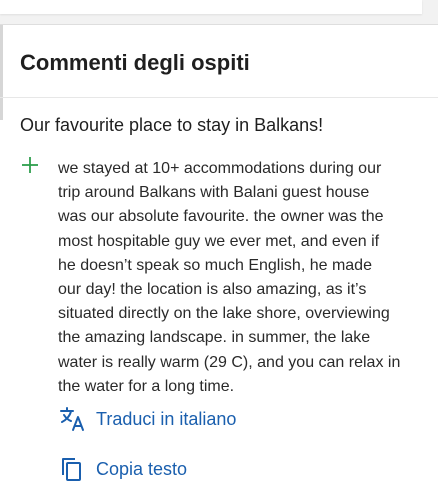 The image size is (438, 500). Describe the element at coordinates (135, 62) in the screenshot. I see `section-title: Commenti degli ospiti` at that location.